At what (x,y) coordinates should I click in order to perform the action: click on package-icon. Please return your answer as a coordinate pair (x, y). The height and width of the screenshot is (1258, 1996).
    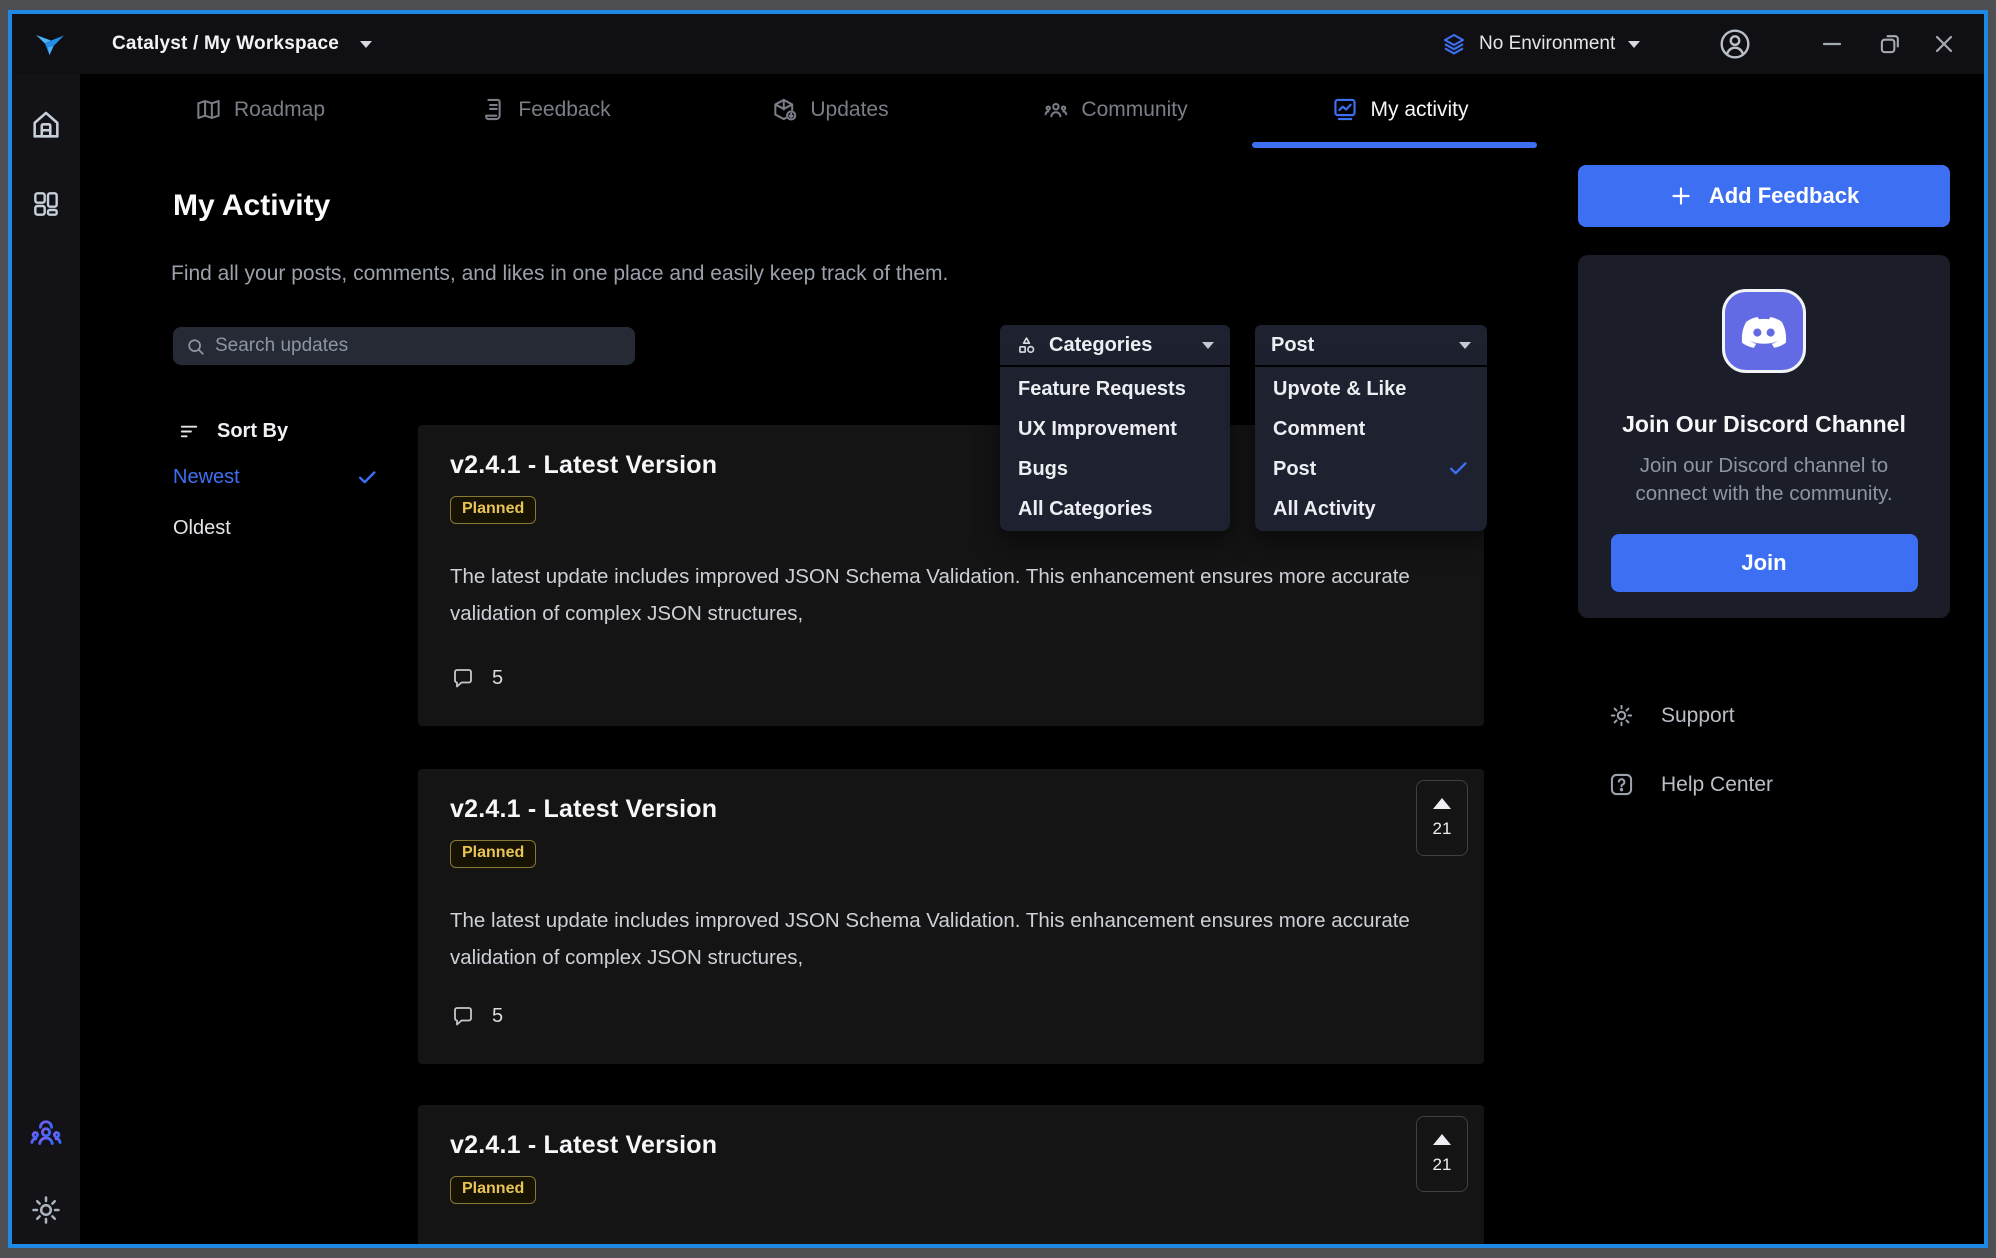
    Looking at the image, I should click on (784, 109).